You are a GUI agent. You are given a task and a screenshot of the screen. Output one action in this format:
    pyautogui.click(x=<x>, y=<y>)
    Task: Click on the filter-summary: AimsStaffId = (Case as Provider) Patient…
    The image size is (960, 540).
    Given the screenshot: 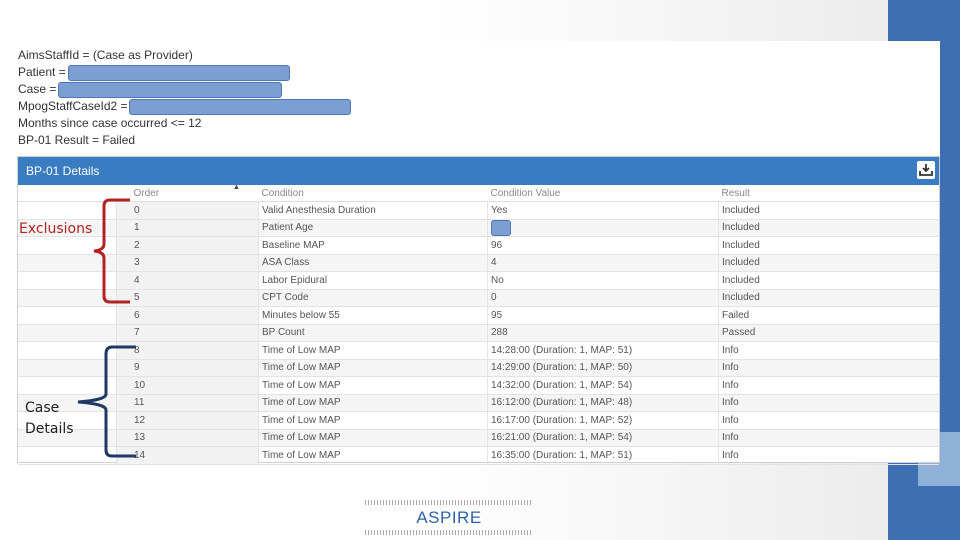 What is the action you would take?
    pyautogui.click(x=184, y=98)
    